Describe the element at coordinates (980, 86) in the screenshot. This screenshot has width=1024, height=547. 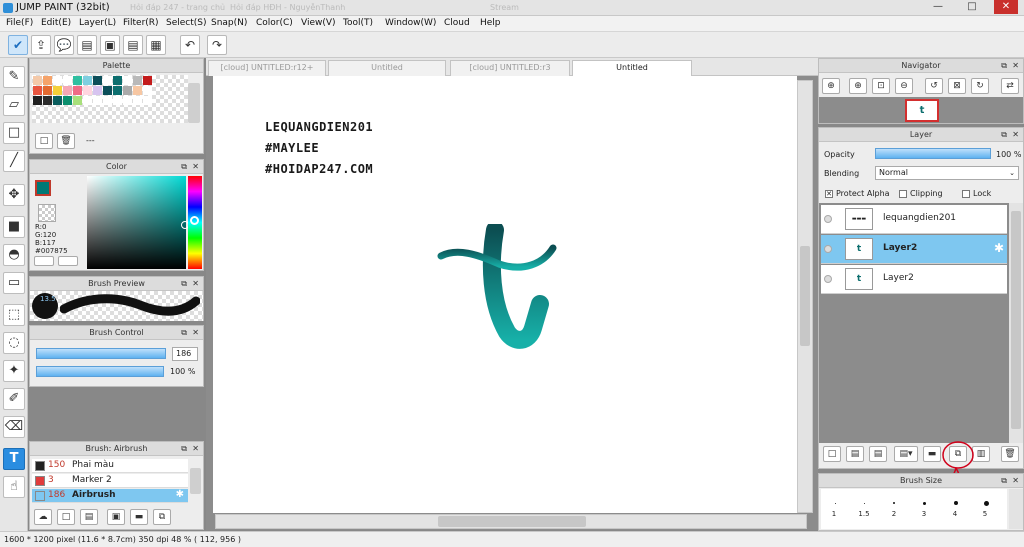
I see `rotate-right-icon: ↻` at that location.